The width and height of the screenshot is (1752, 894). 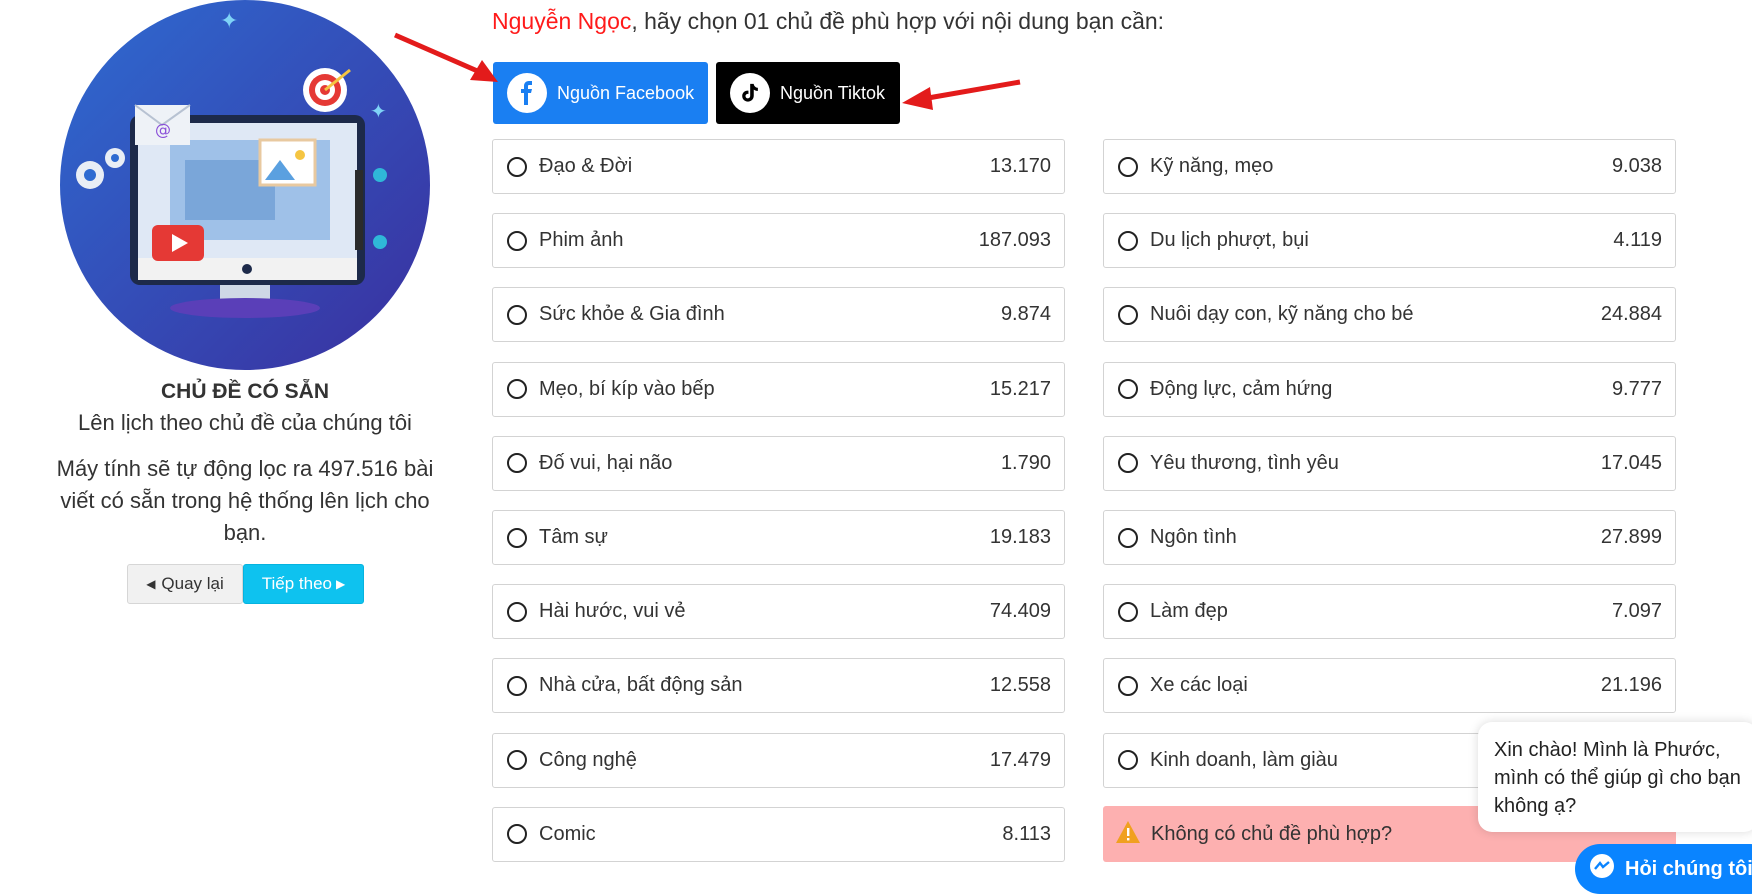 What do you see at coordinates (1631, 537) in the screenshot?
I see `topic-count: 27.899` at bounding box center [1631, 537].